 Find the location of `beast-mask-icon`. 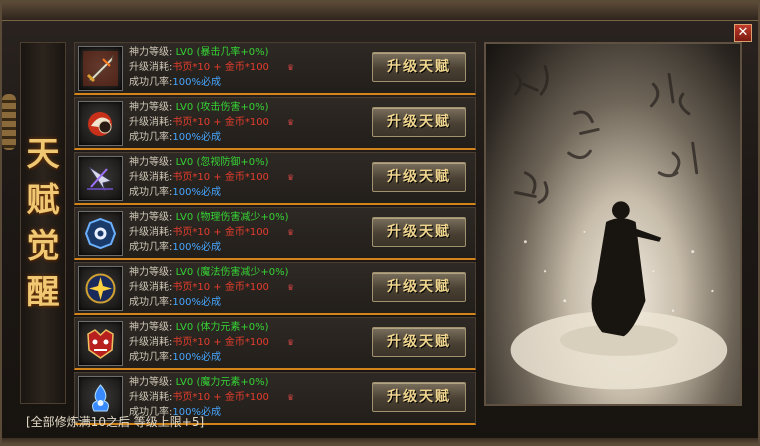

beast-mask-icon is located at coordinates (100, 344).